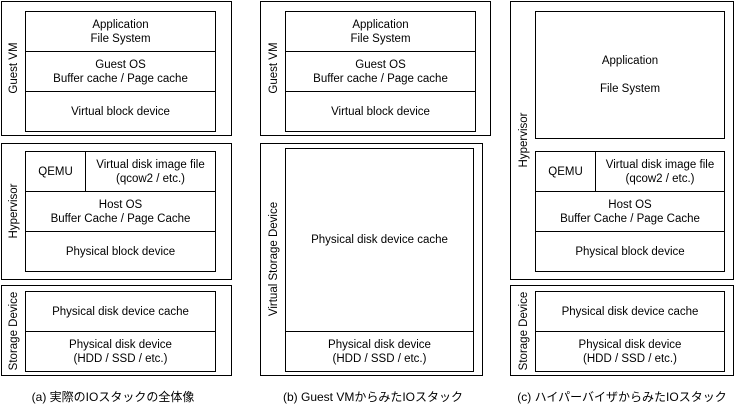 Image resolution: width=736 pixels, height=409 pixels. Describe the element at coordinates (150, 171) in the screenshot. I see `a-vdisk-box: Virtual disk image file (qcow2 / etc.)` at that location.